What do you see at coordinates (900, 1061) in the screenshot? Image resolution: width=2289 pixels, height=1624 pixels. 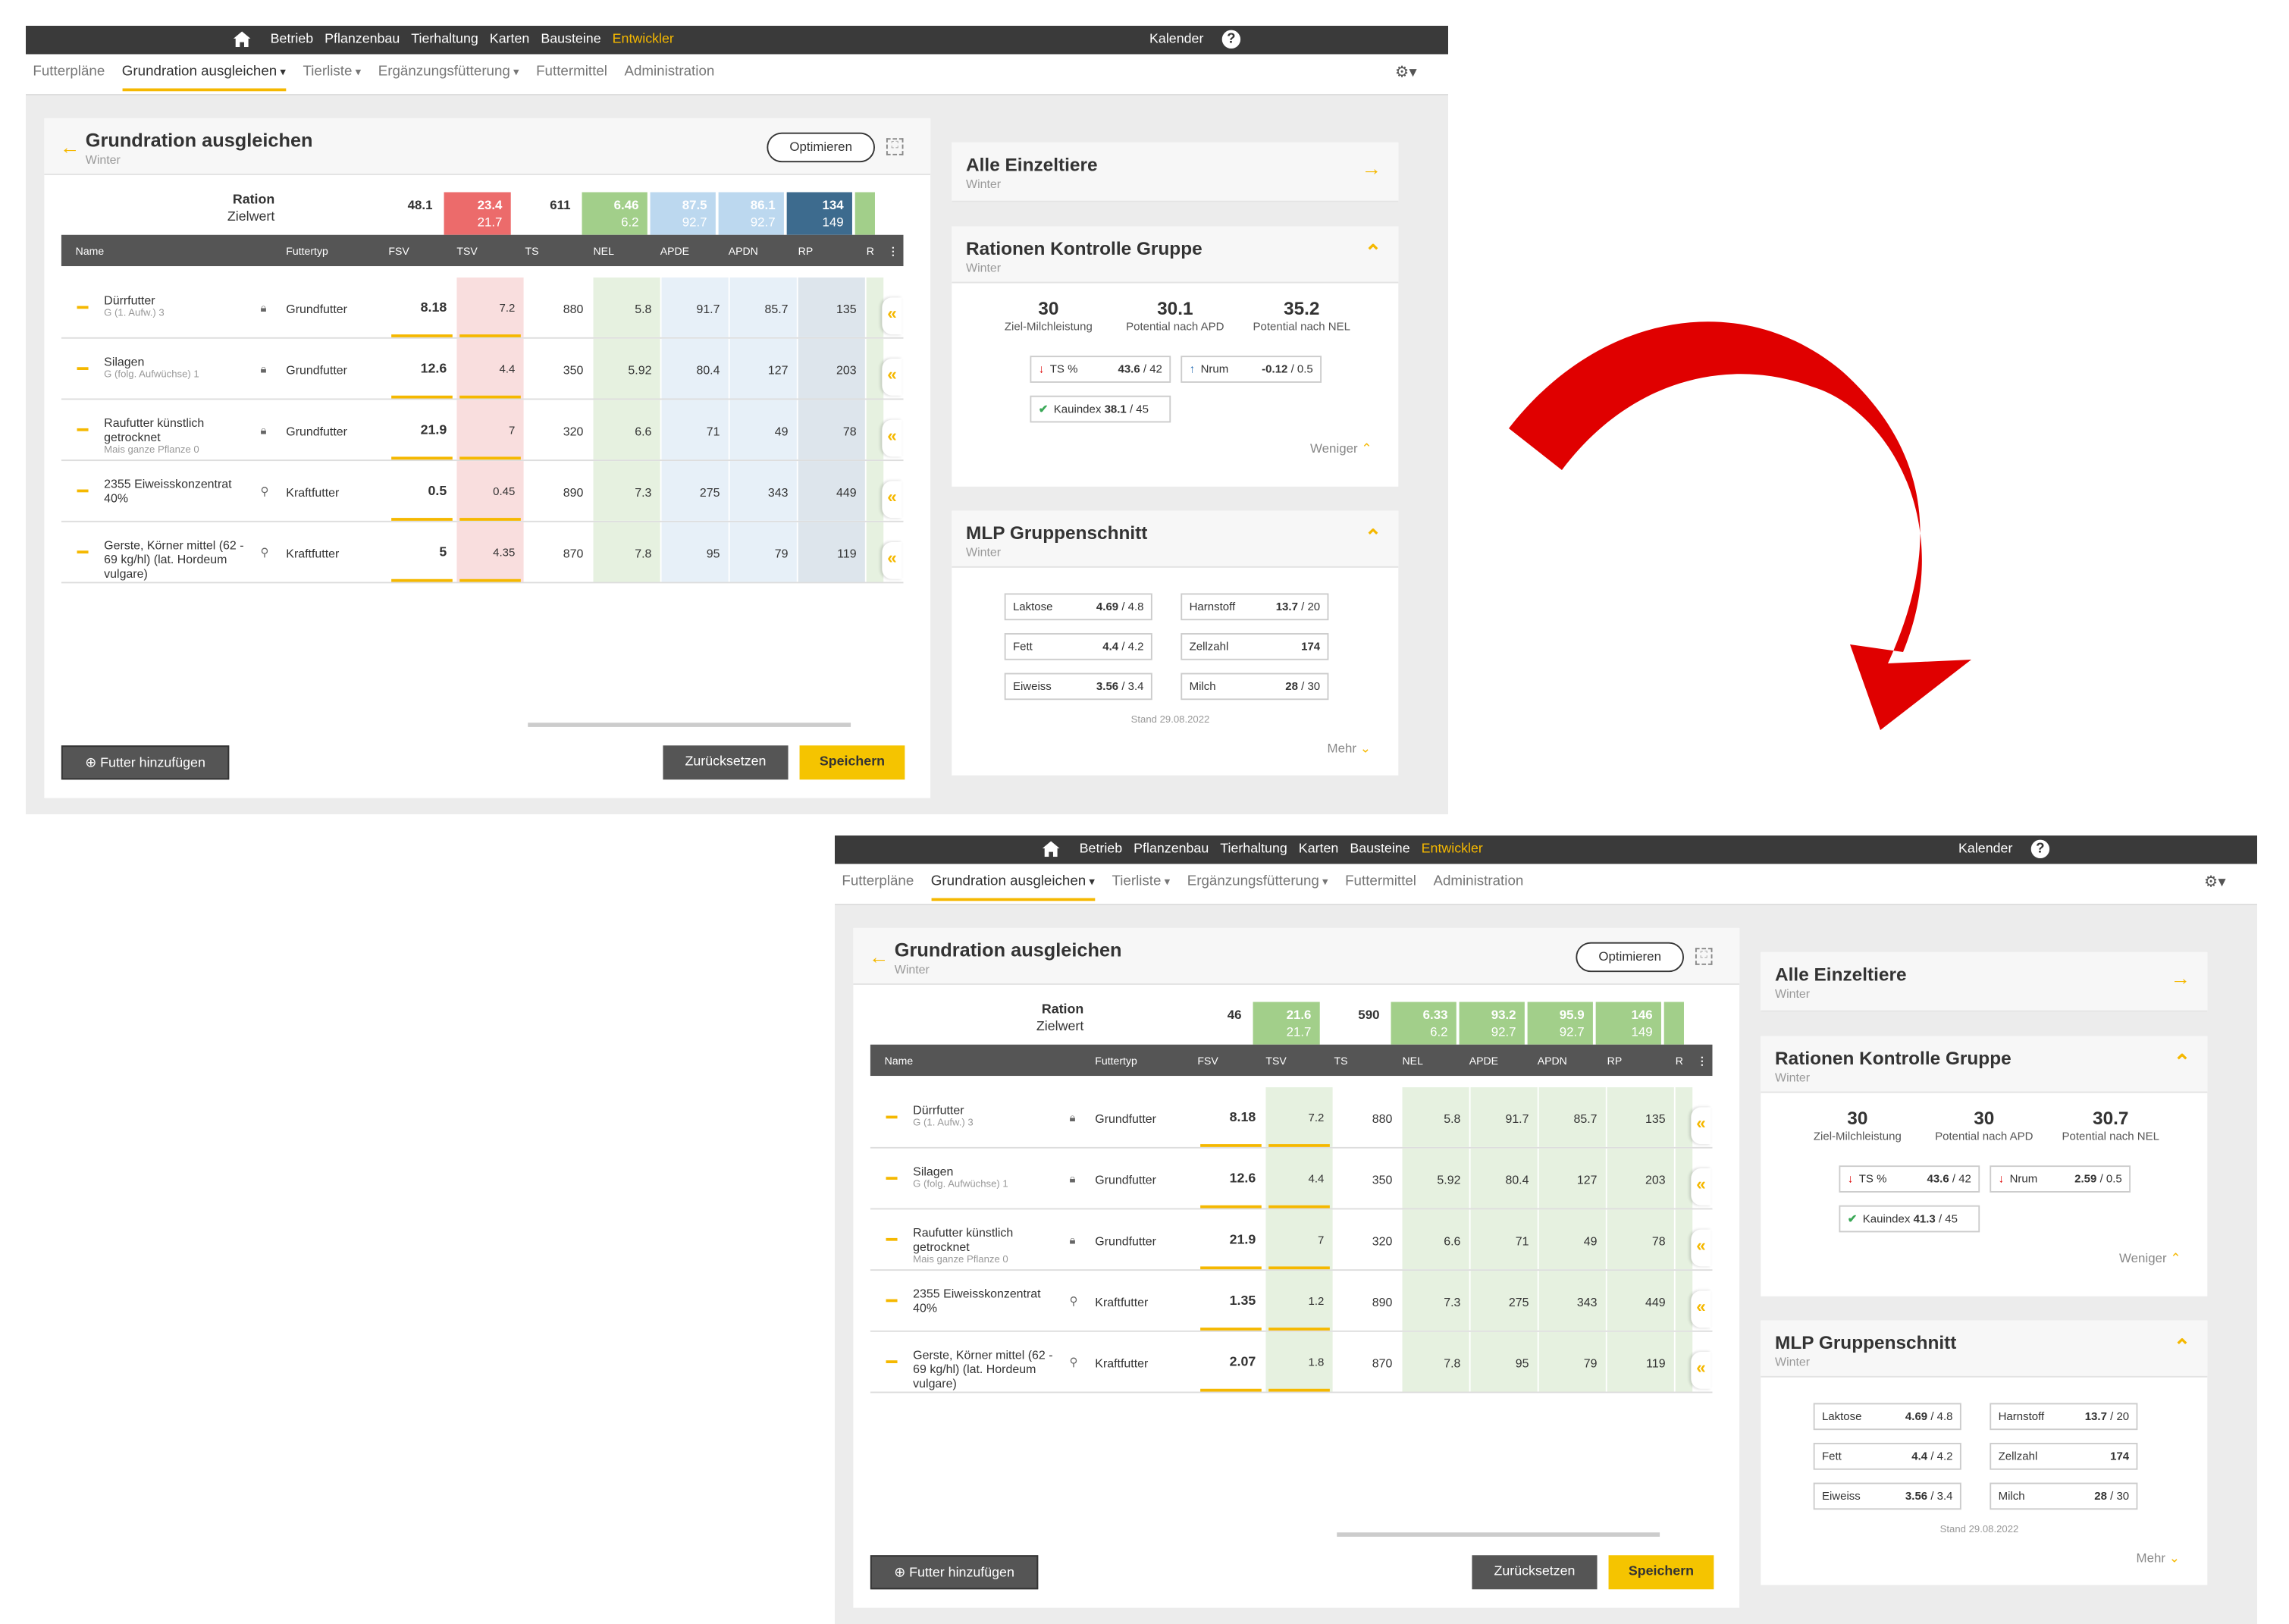 I see `col-name: Name` at bounding box center [900, 1061].